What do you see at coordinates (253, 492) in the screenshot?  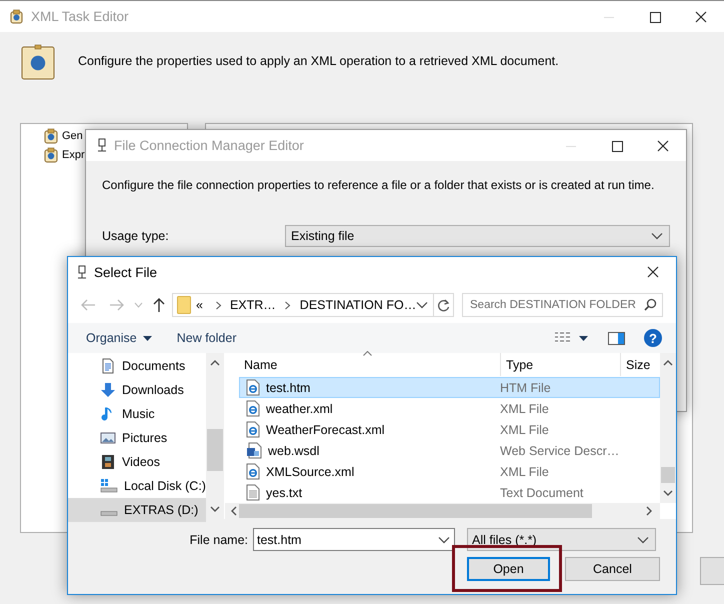 I see `text-file-icon` at bounding box center [253, 492].